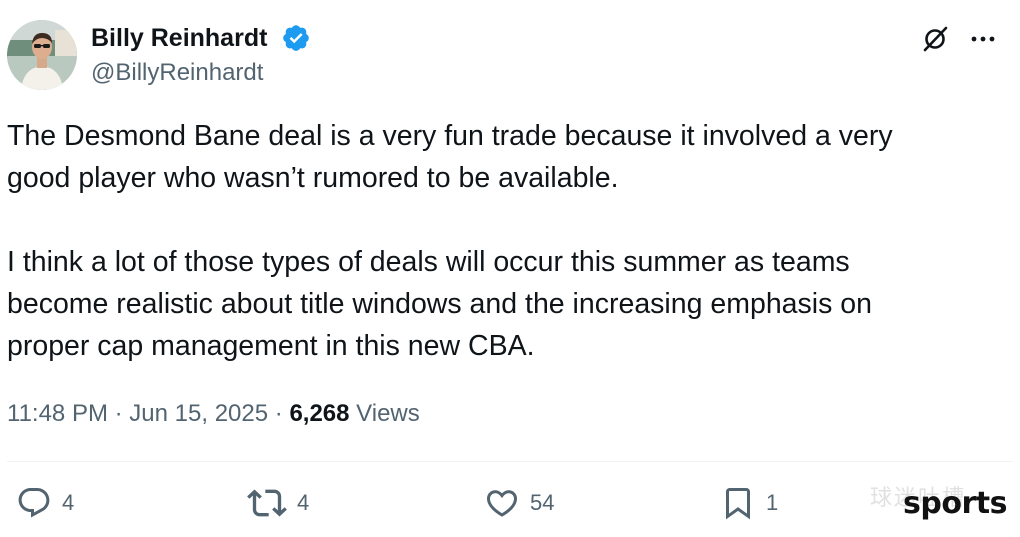 The height and width of the screenshot is (537, 1020). Describe the element at coordinates (319, 413) in the screenshot. I see `views-count: 6,268` at that location.